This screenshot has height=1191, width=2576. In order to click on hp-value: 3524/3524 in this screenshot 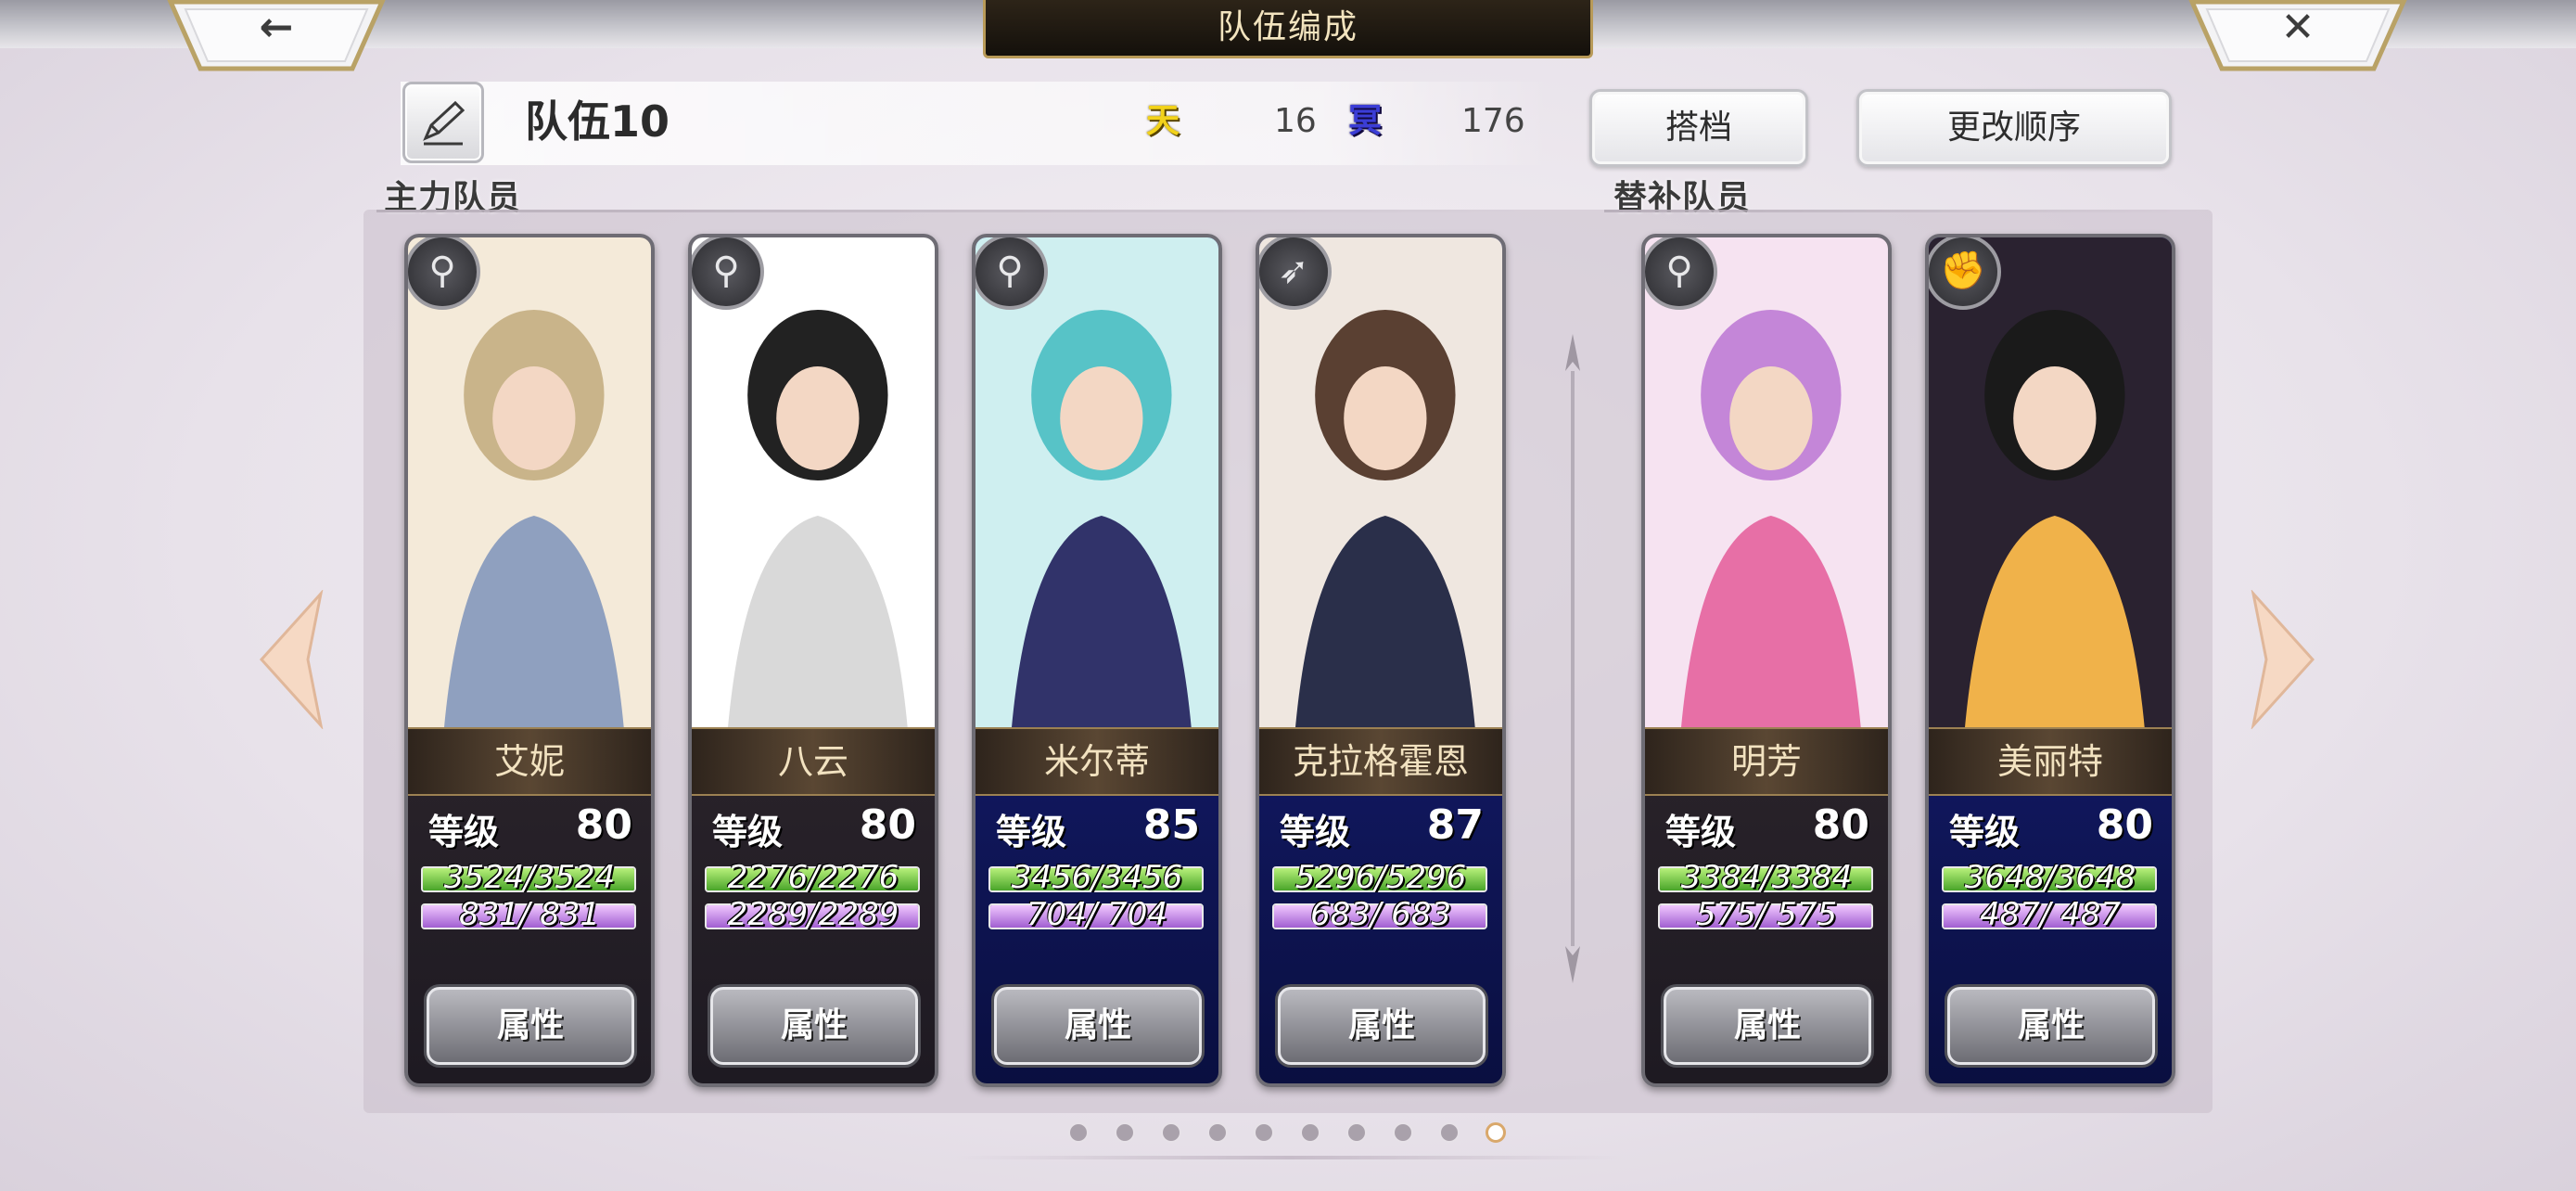, I will do `click(529, 877)`.